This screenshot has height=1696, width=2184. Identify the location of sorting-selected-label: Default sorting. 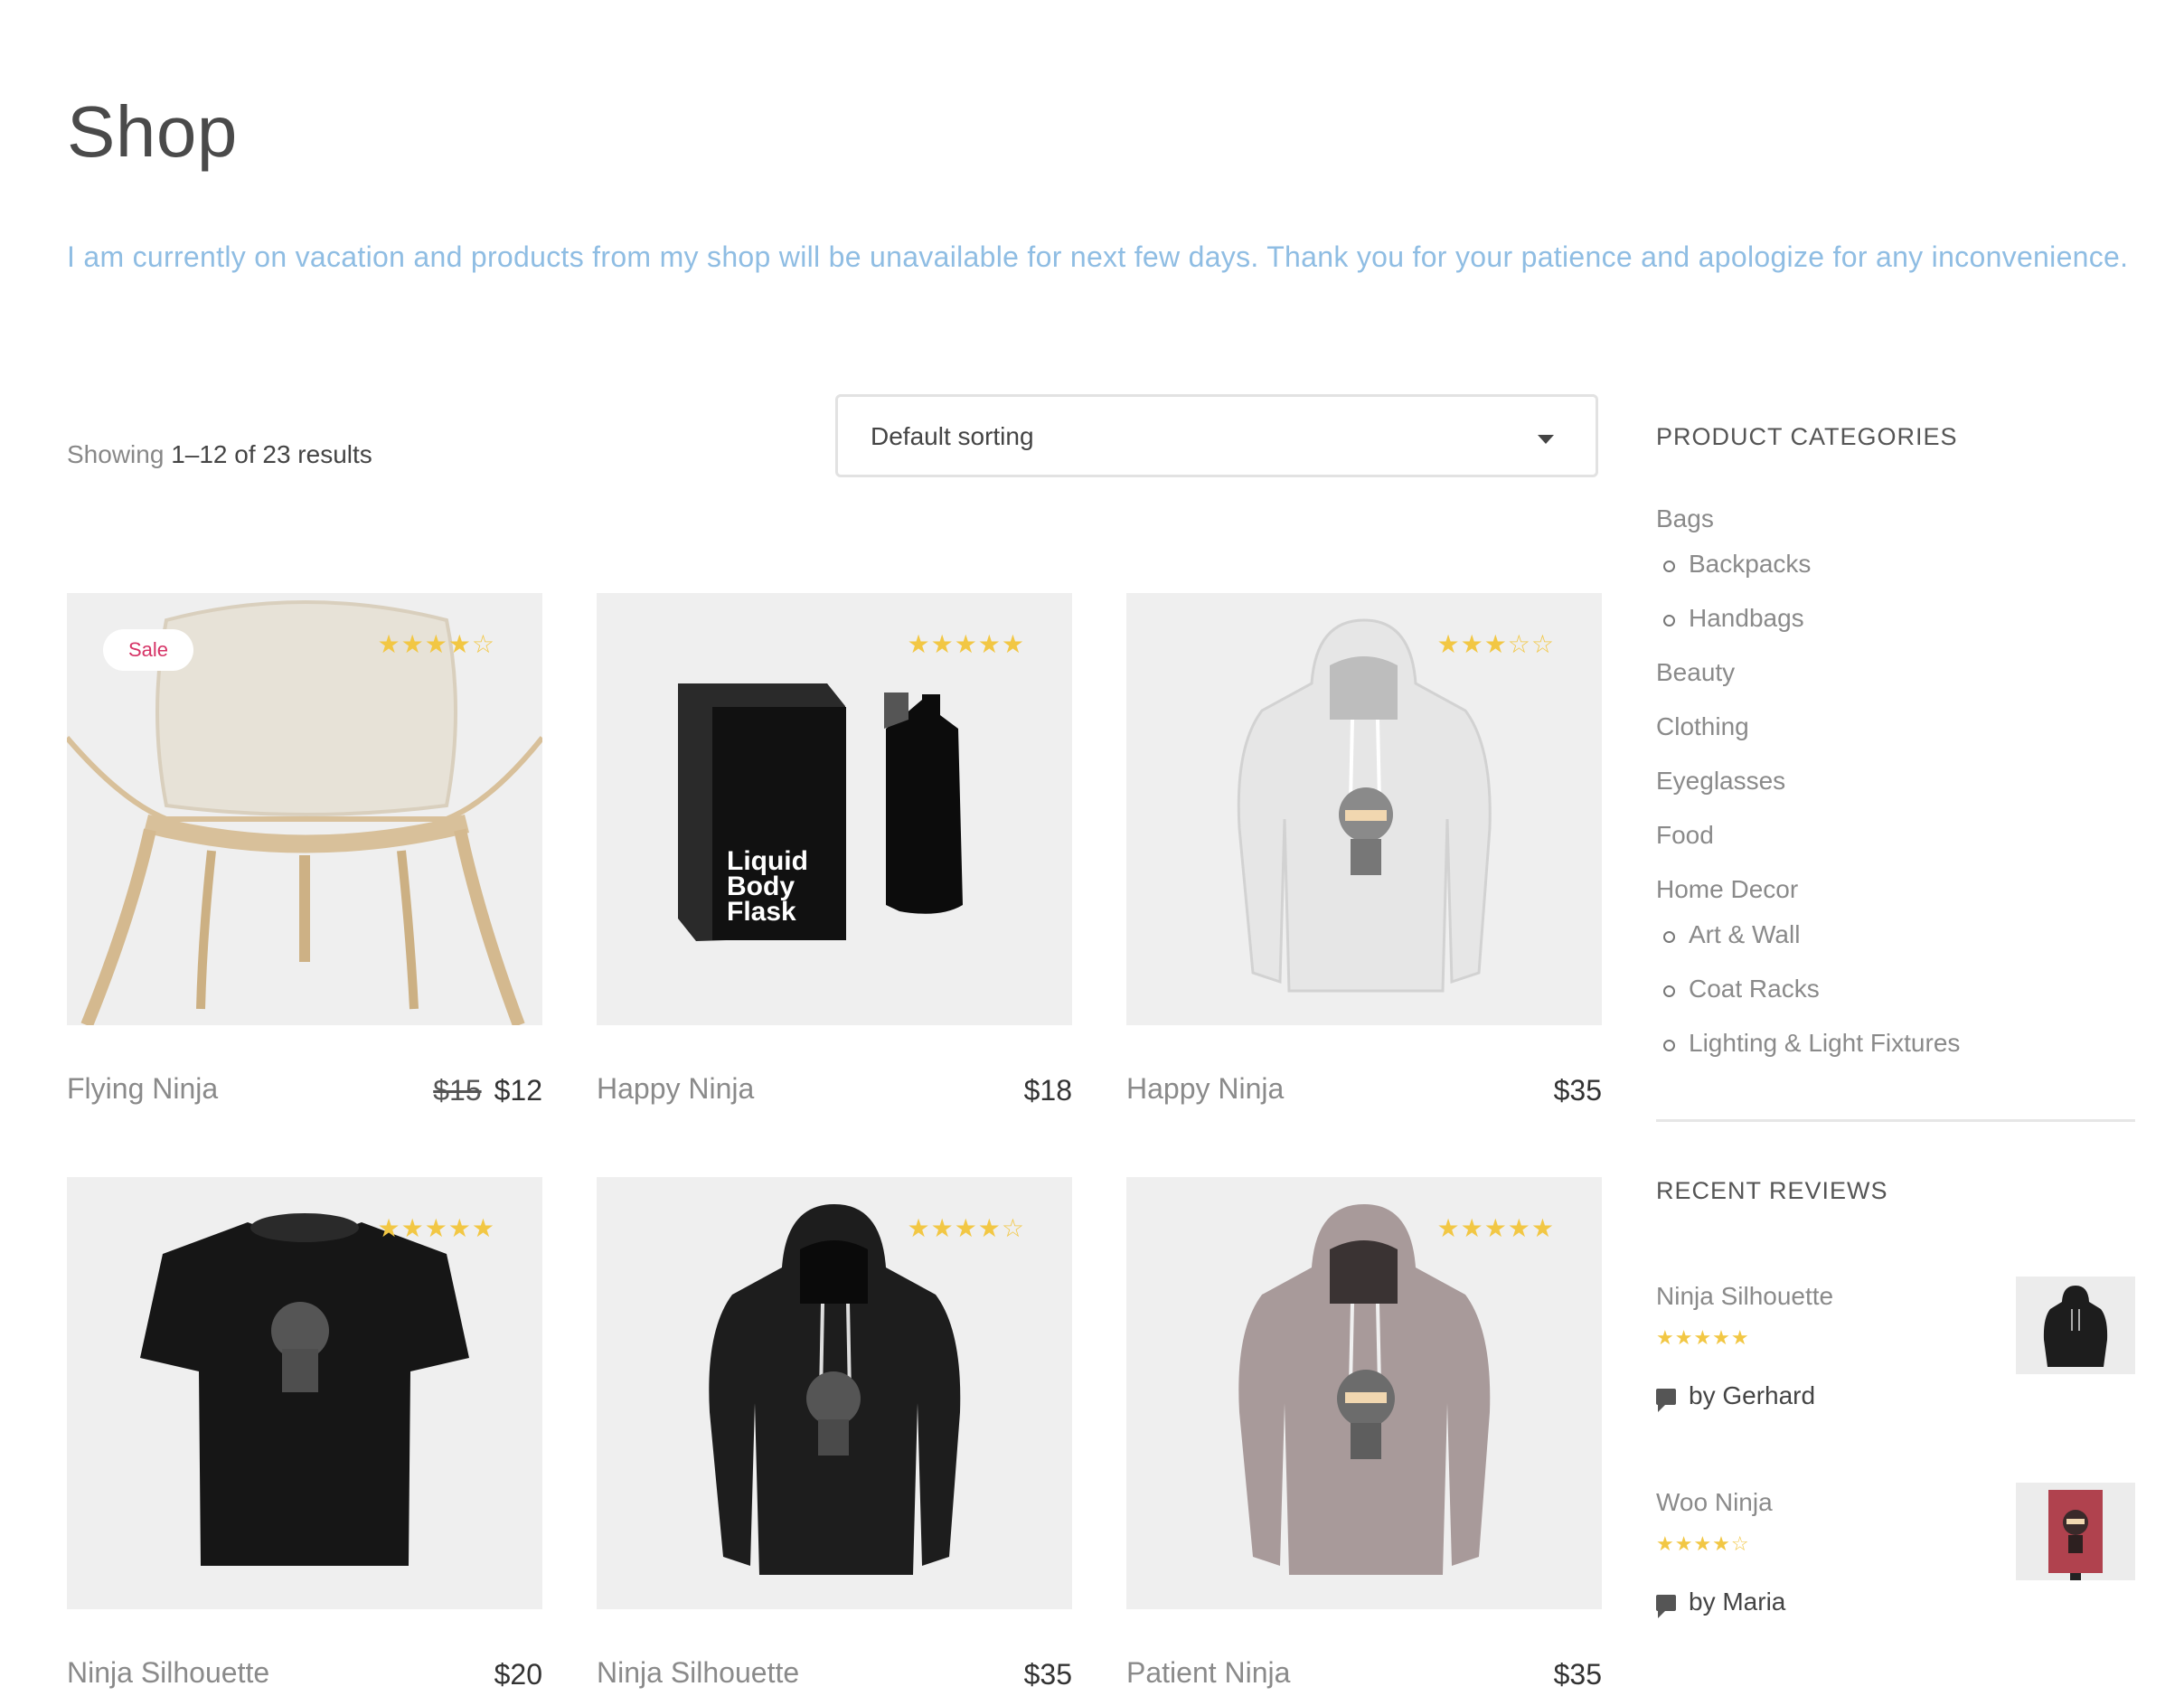
(952, 436).